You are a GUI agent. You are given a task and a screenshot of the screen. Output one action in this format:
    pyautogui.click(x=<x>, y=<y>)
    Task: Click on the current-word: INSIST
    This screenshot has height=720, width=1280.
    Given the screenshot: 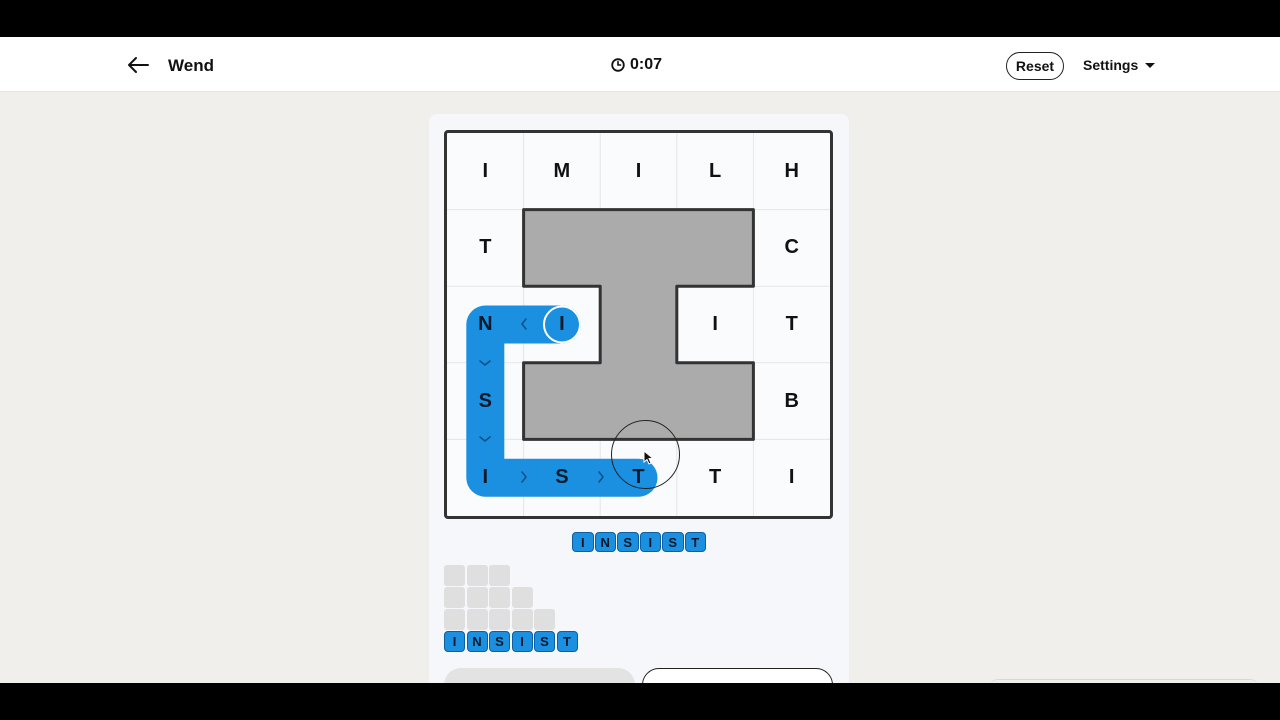 What is the action you would take?
    pyautogui.click(x=639, y=542)
    